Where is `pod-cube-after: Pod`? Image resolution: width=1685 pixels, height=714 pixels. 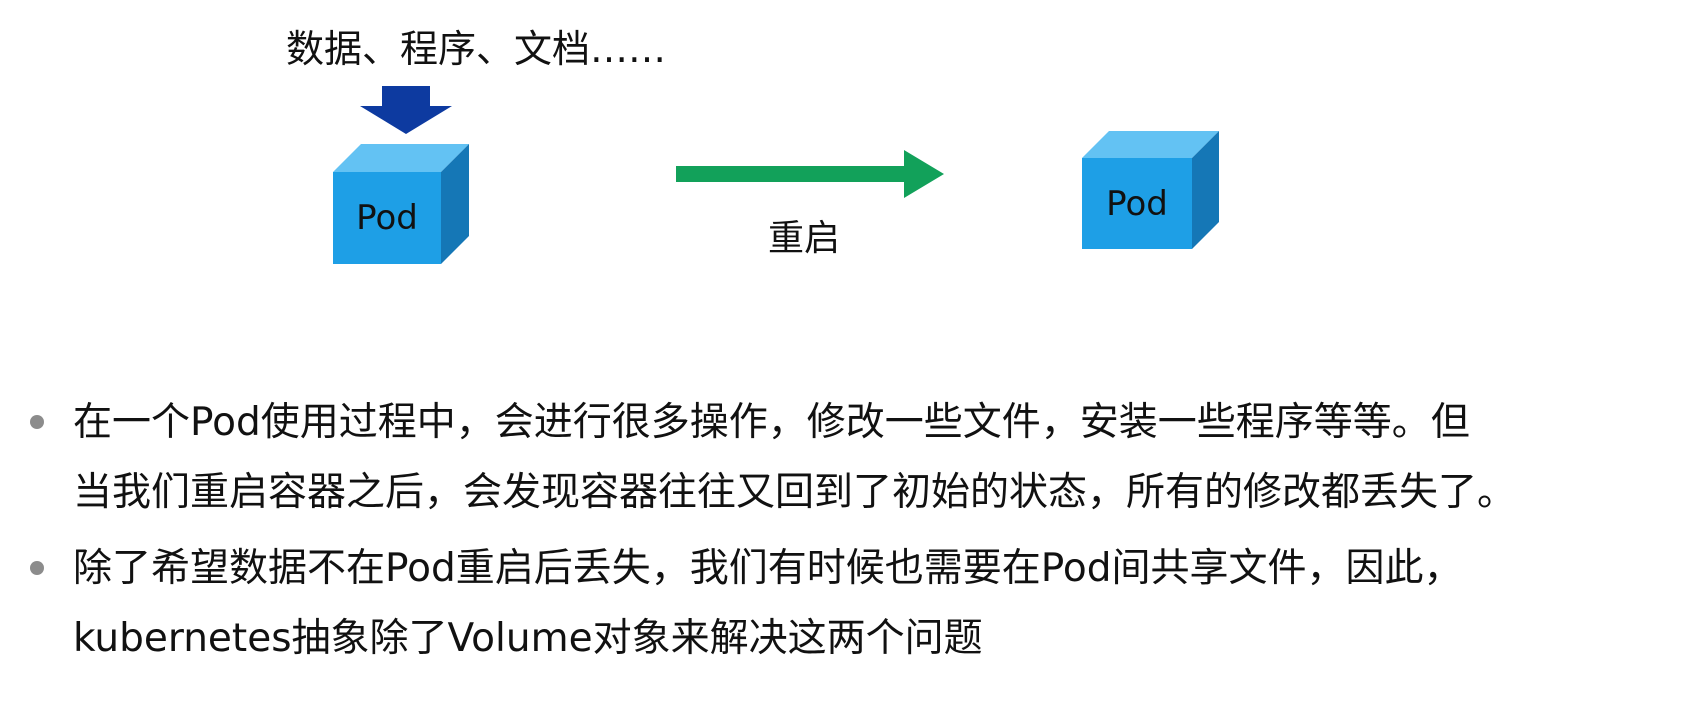 pod-cube-after: Pod is located at coordinates (1150, 190).